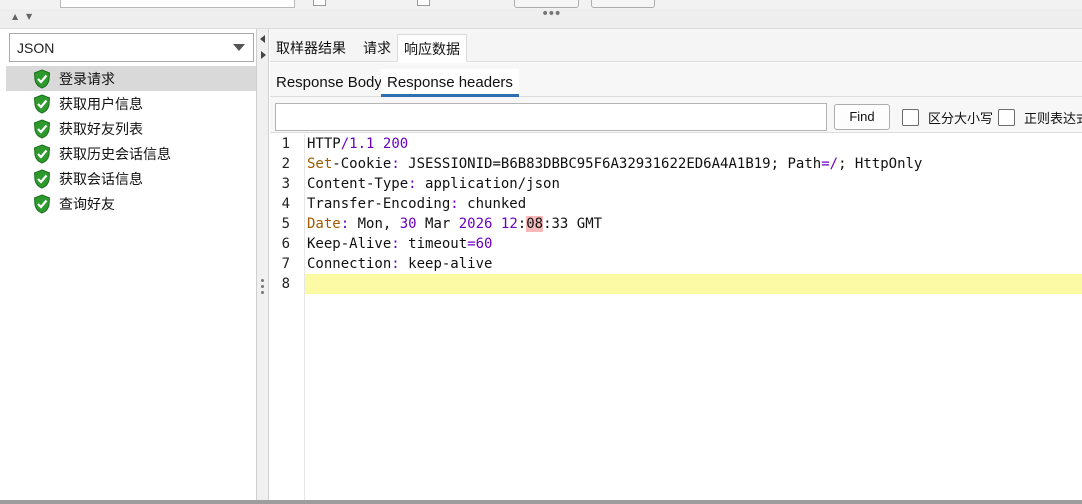  I want to click on case-sensitive-label: 区分大小写, so click(961, 119).